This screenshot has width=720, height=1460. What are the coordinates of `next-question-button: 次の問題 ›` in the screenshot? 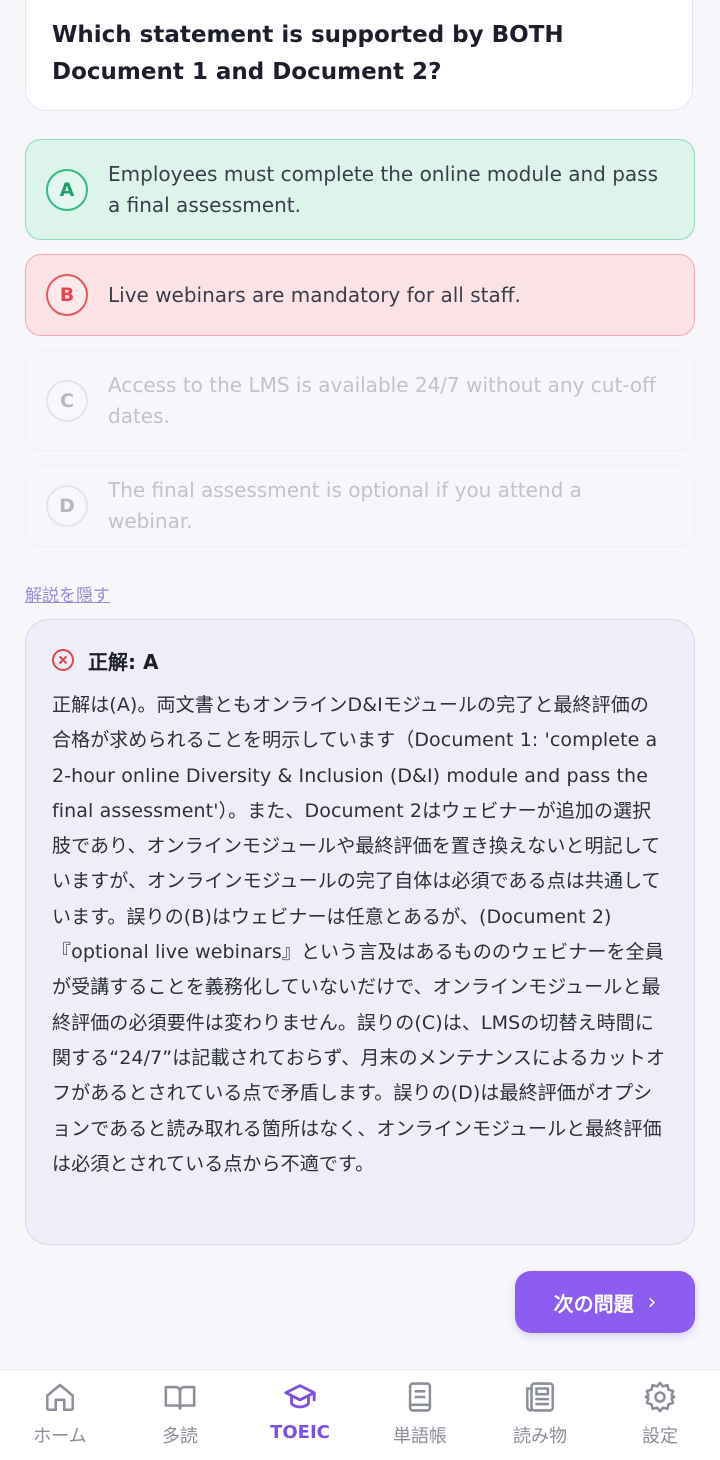 It's located at (605, 1302).